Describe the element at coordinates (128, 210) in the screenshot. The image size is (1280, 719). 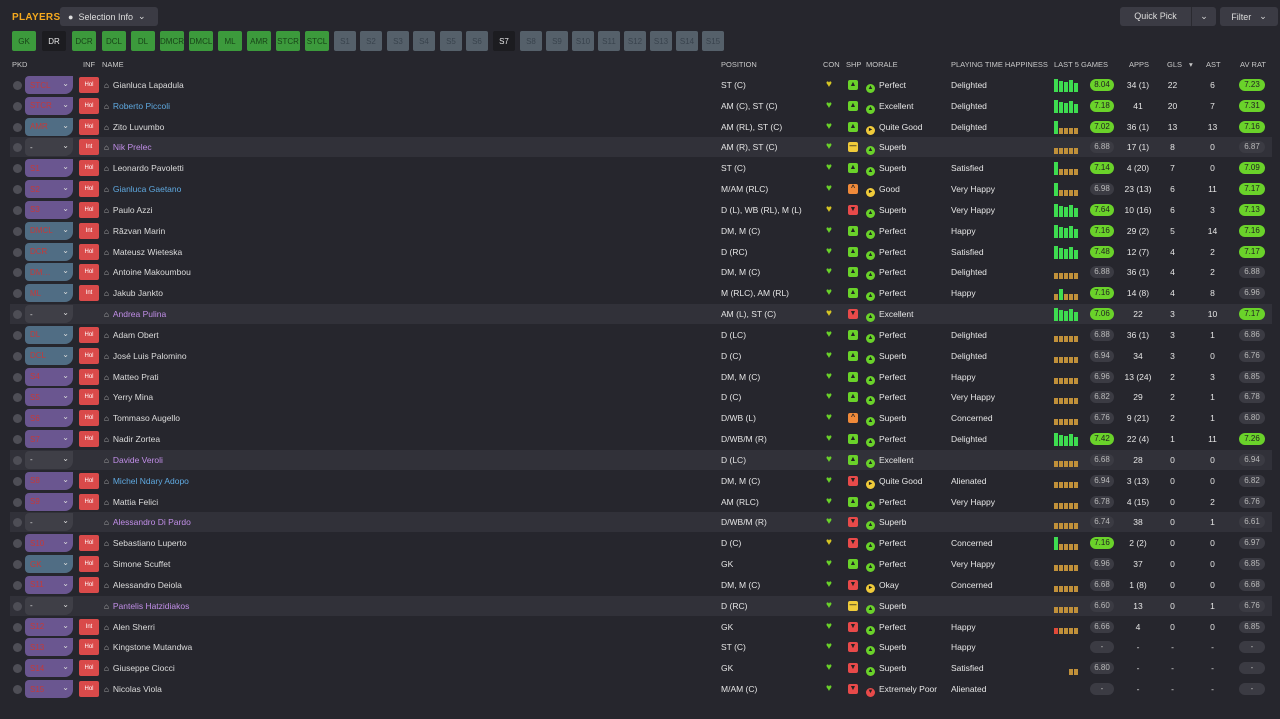
I see `player-name: ⌂ Paulo Azzi` at that location.